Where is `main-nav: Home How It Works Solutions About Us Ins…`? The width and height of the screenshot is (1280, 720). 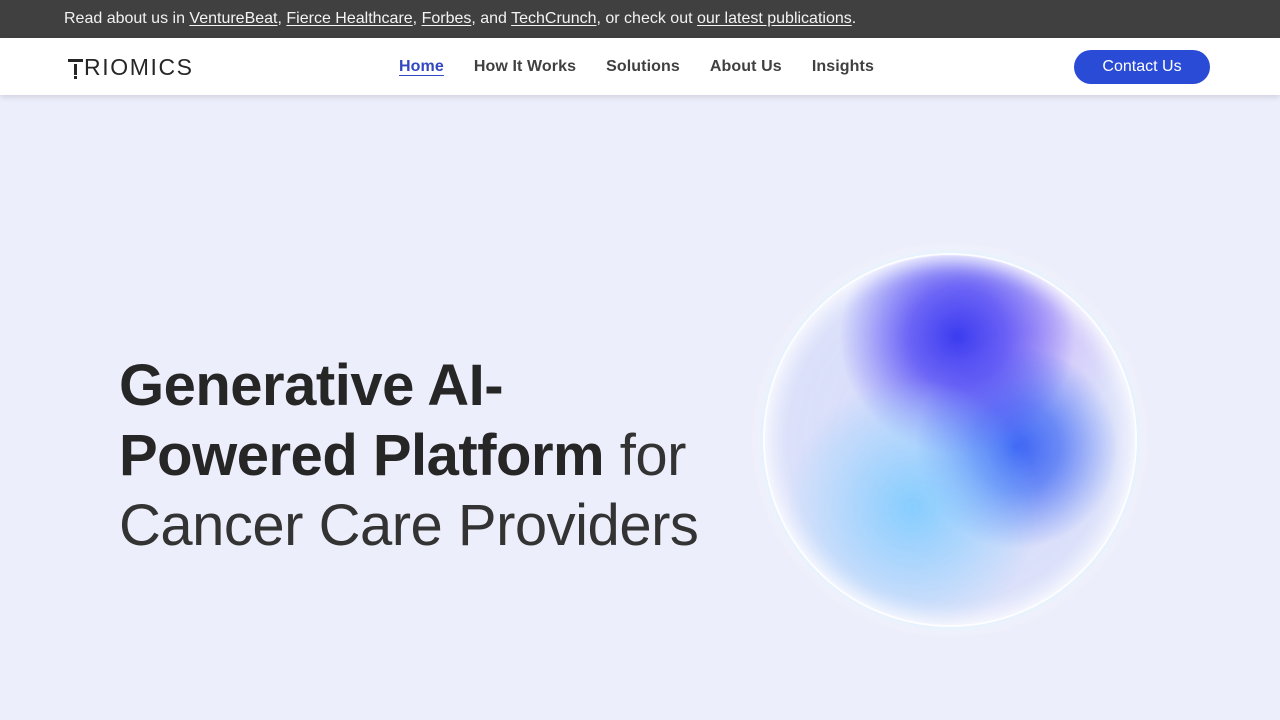
main-nav: Home How It Works Solutions About Us Ins… is located at coordinates (651, 66).